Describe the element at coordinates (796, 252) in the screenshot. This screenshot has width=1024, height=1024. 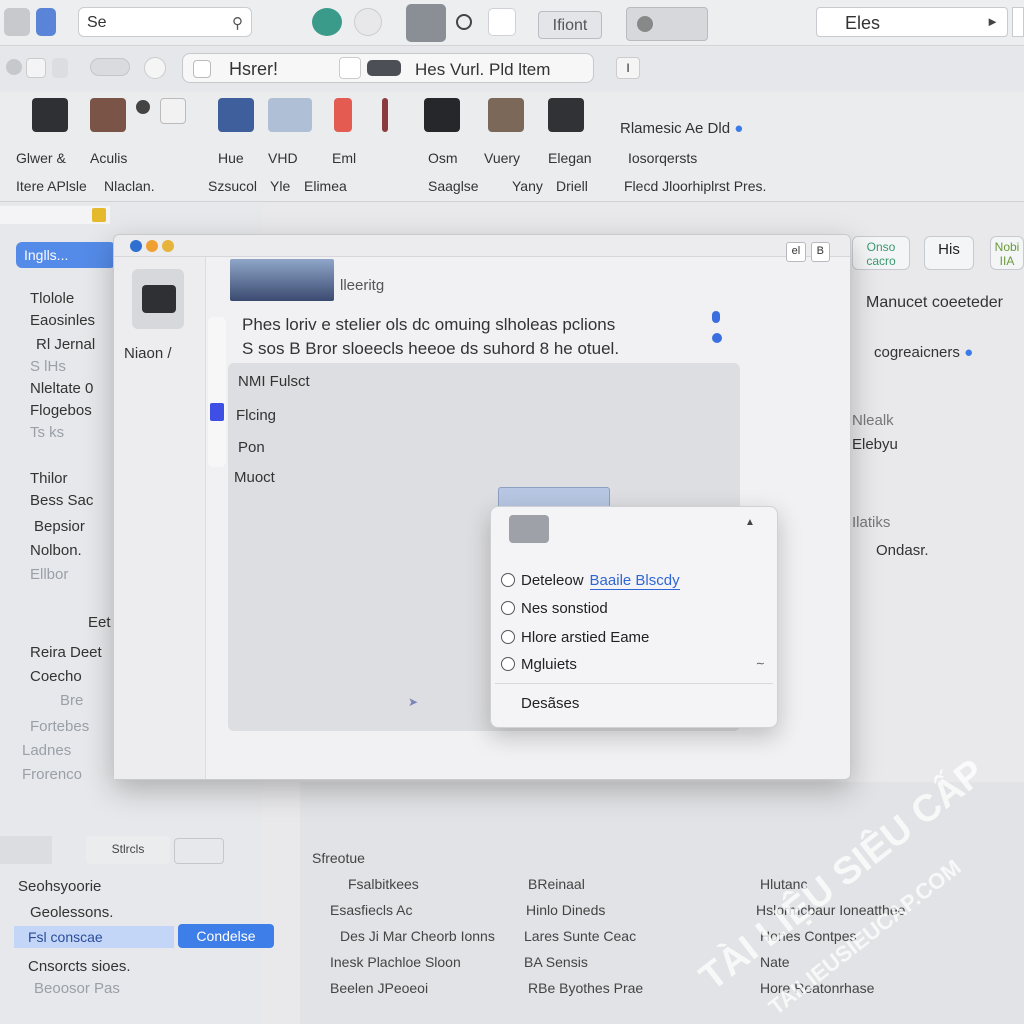
I see `dialog-small-button-1: el` at that location.